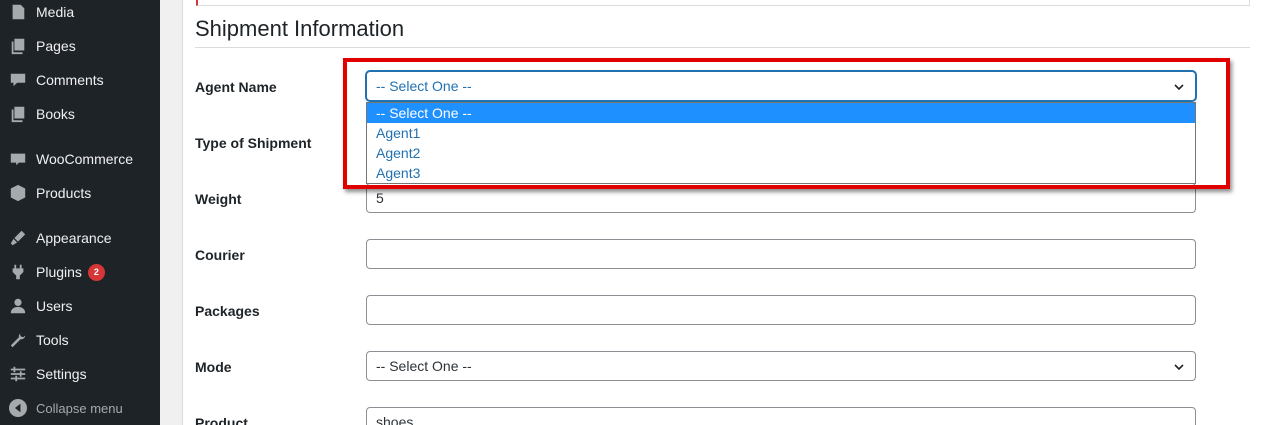 This screenshot has height=425, width=1284. What do you see at coordinates (96, 272) in the screenshot?
I see `update-count-badge: 2` at bounding box center [96, 272].